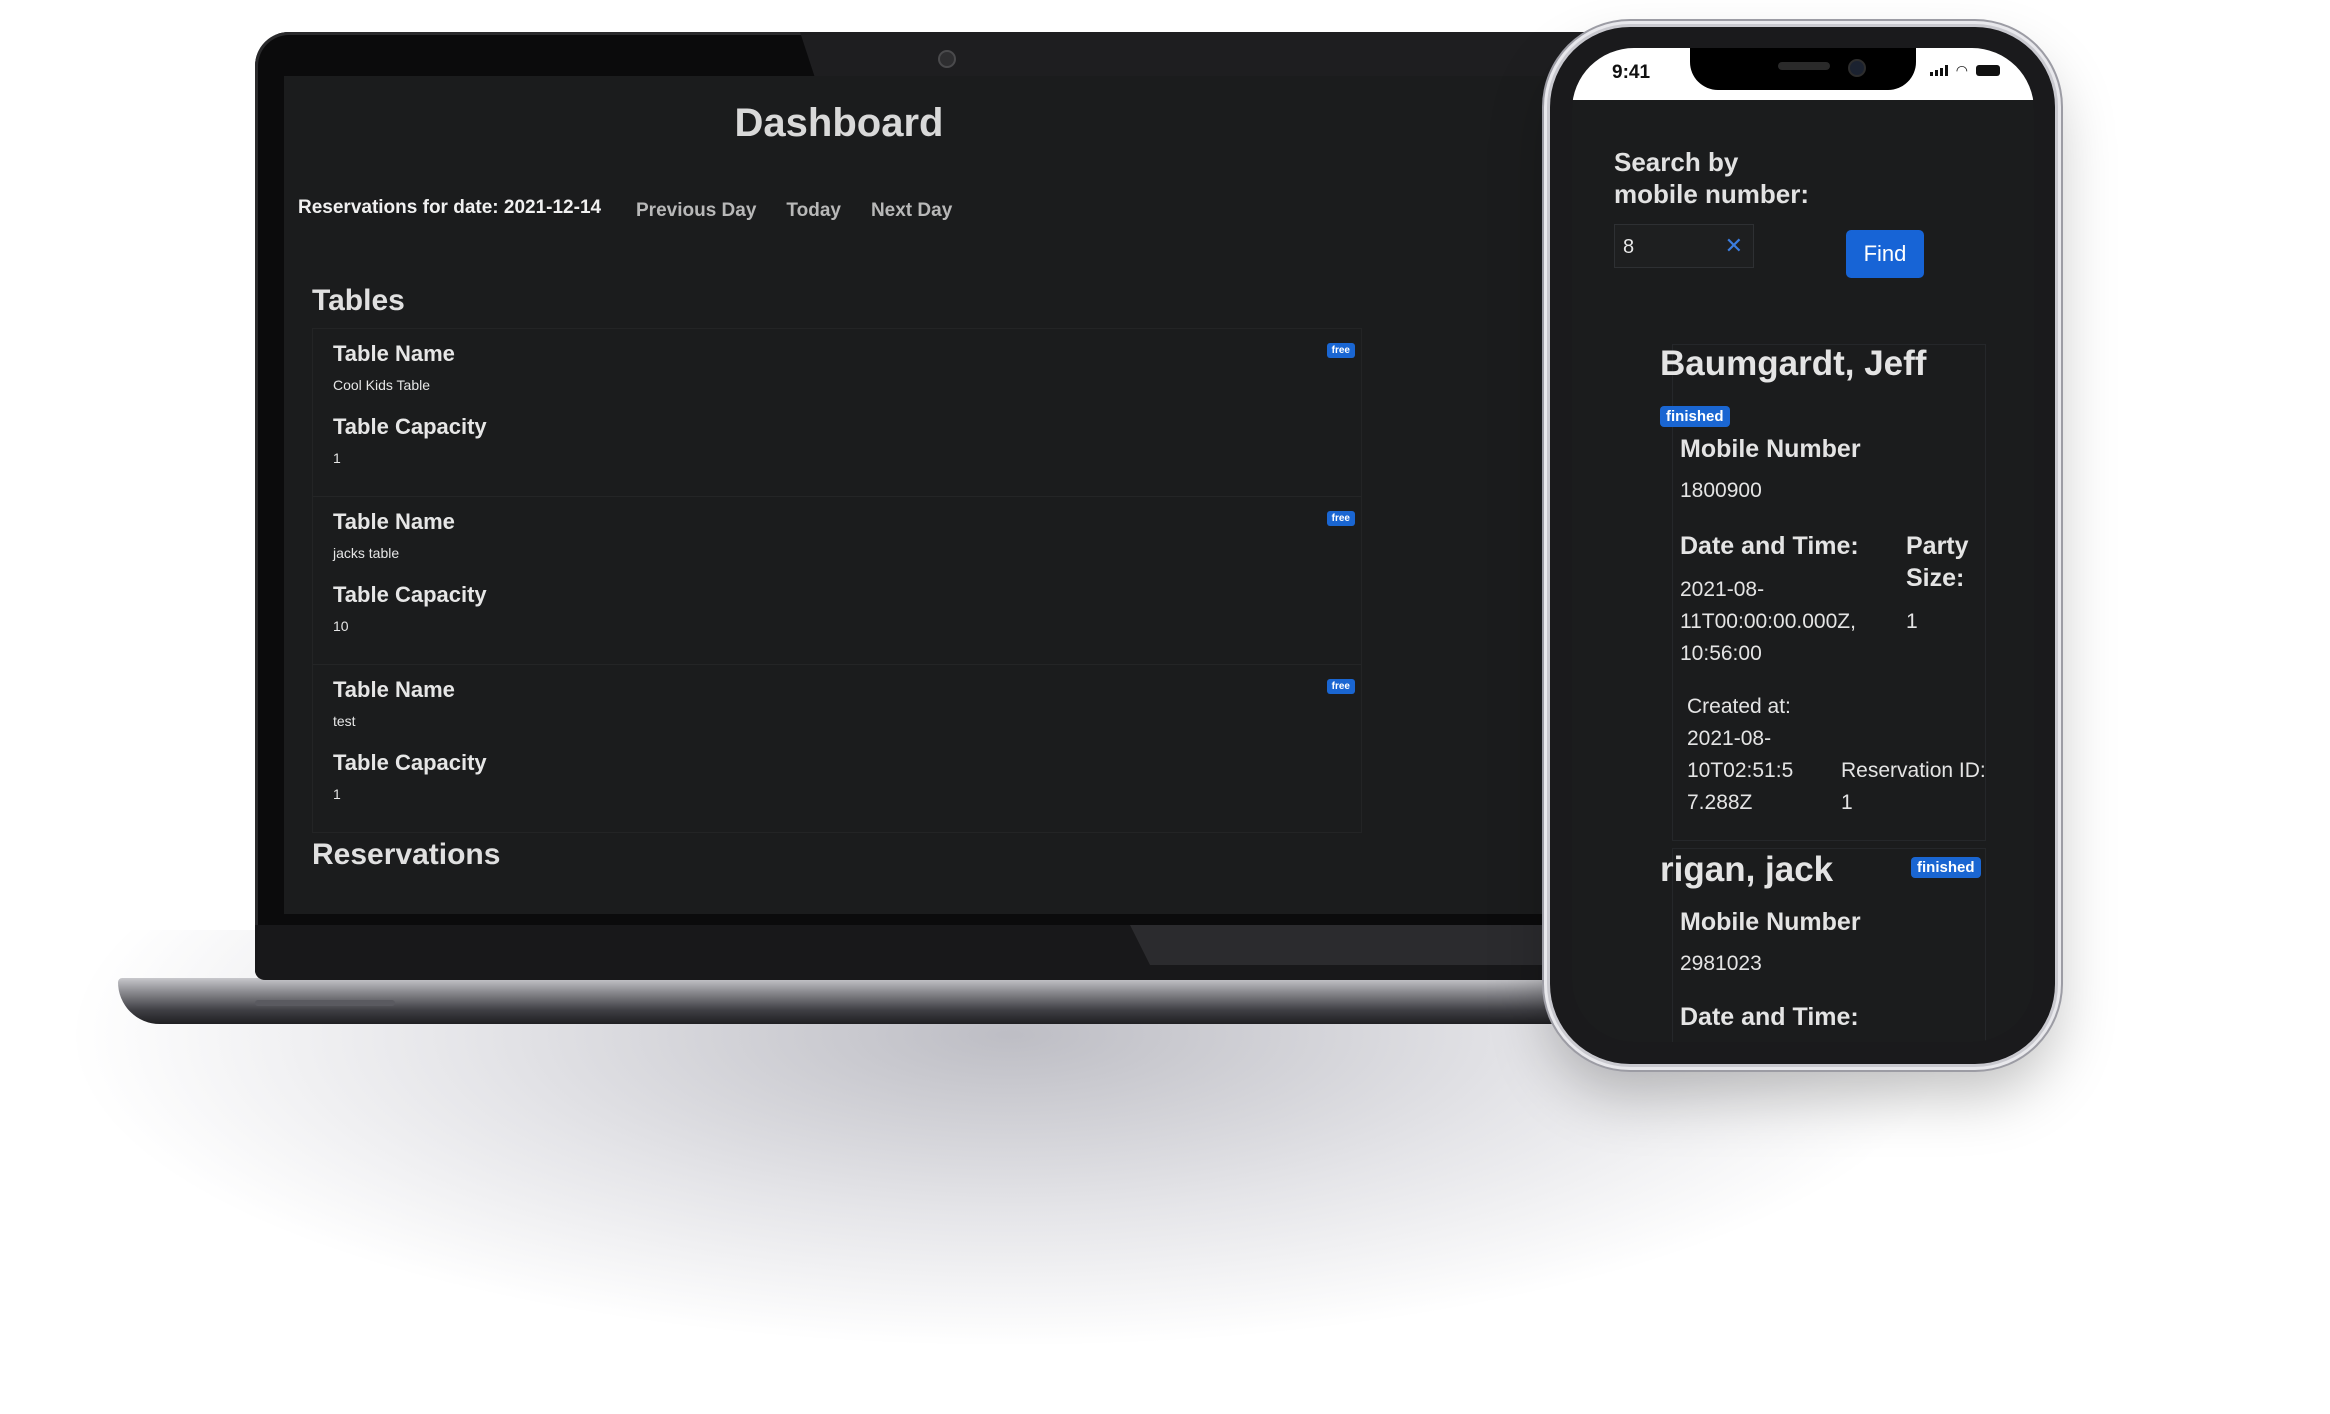 The image size is (2330, 1414). Describe the element at coordinates (1729, 738) in the screenshot. I see `created-at-line: 2021-08-` at that location.